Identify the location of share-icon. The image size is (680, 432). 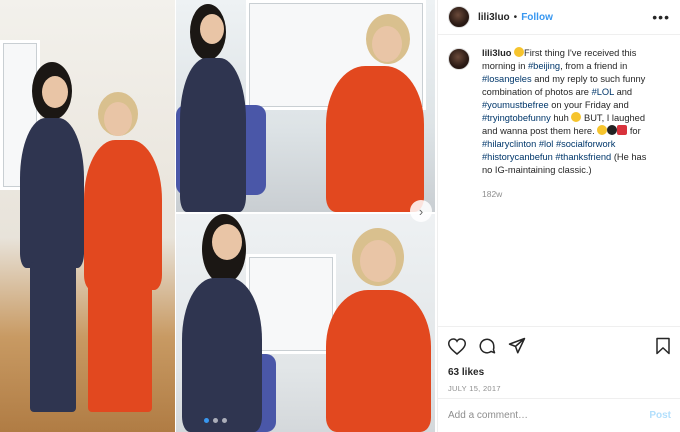
(517, 346).